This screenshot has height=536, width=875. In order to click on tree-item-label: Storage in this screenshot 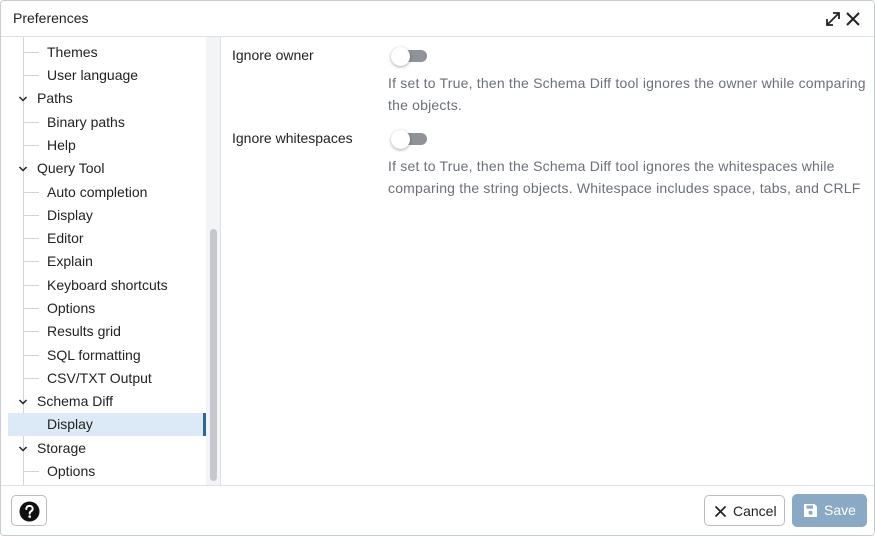, I will do `click(62, 448)`.